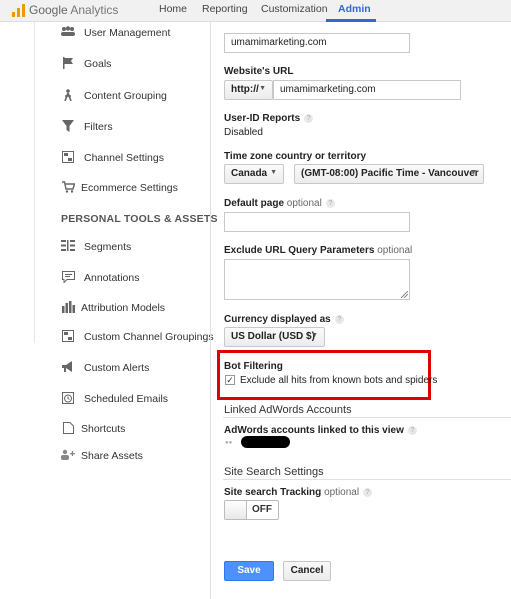 Image resolution: width=511 pixels, height=599 pixels. I want to click on sidebar-item-segments: Segments, so click(107, 247).